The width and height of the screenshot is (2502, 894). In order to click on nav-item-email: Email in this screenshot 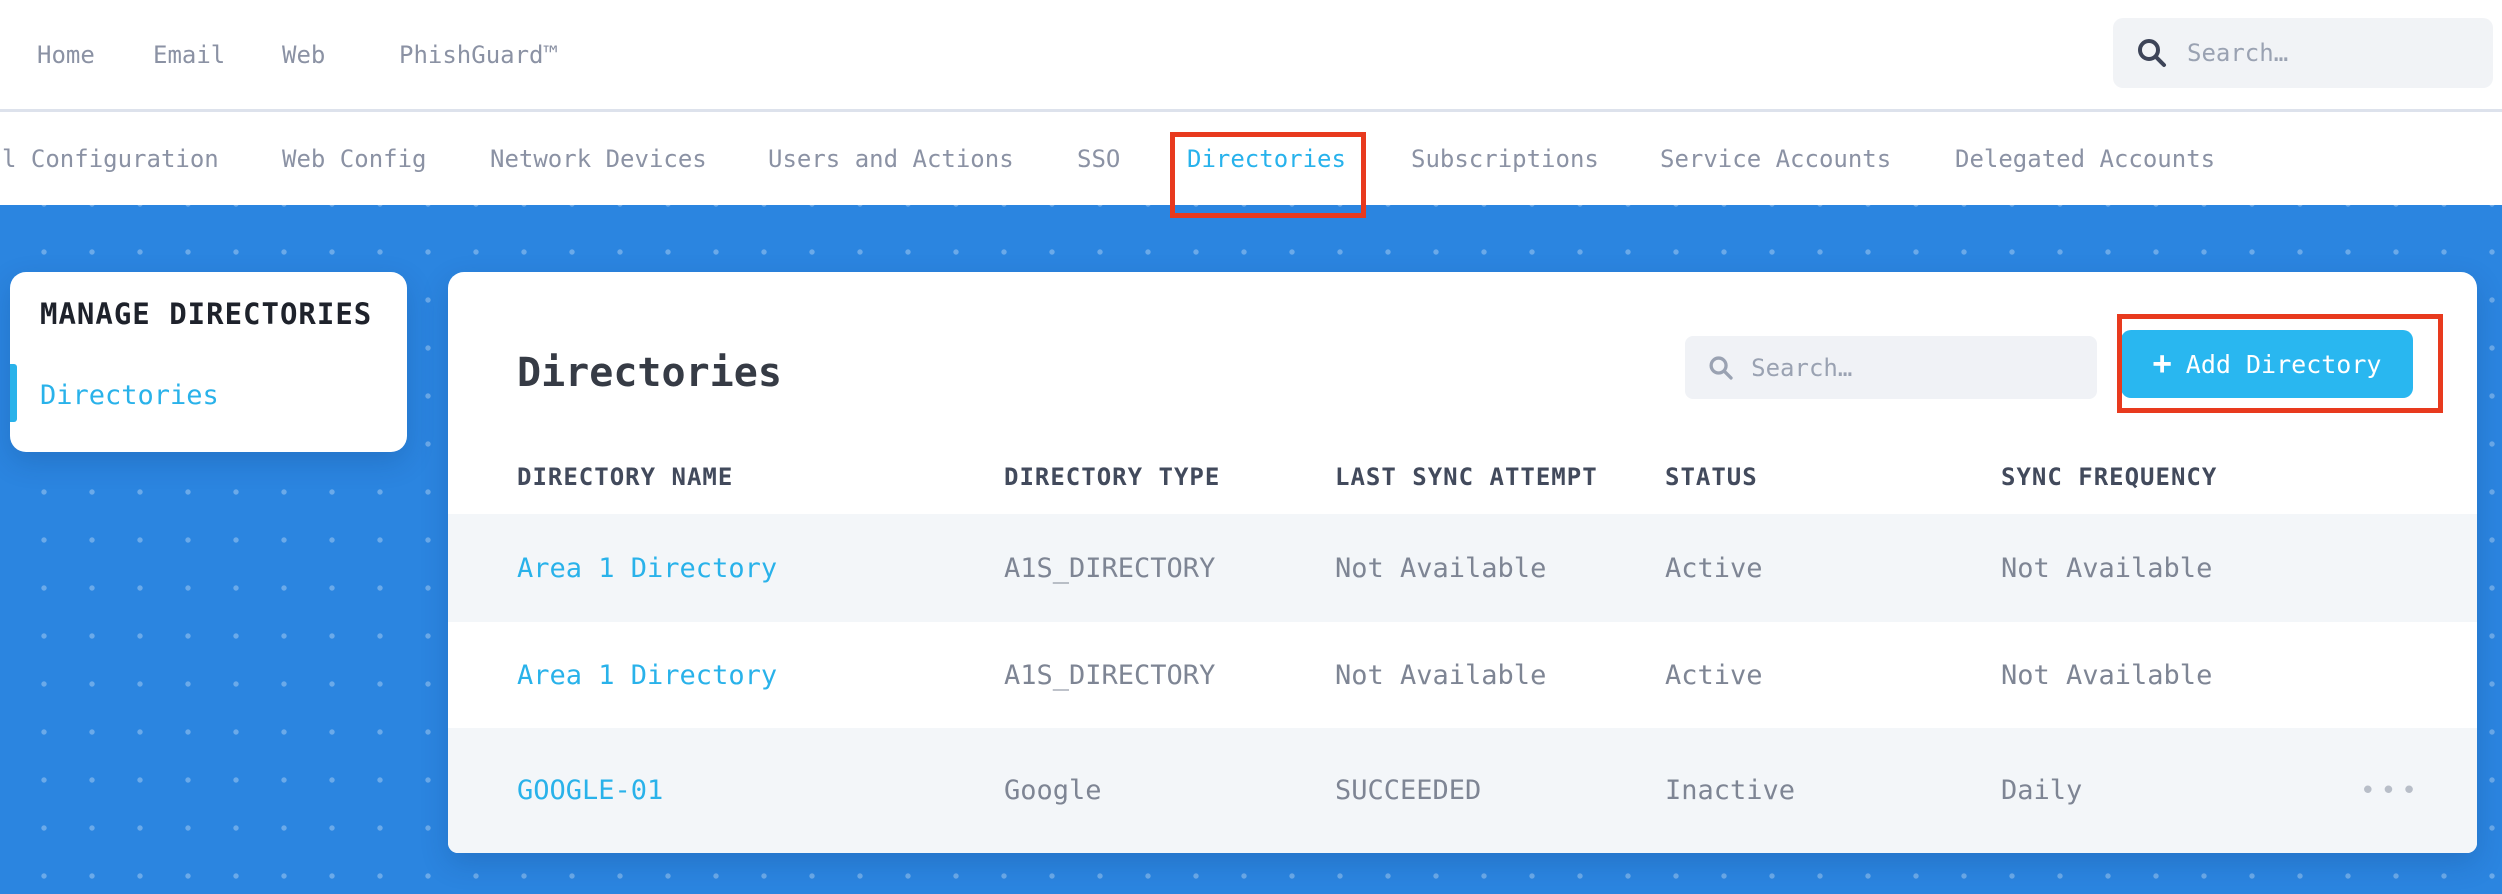, I will do `click(189, 54)`.